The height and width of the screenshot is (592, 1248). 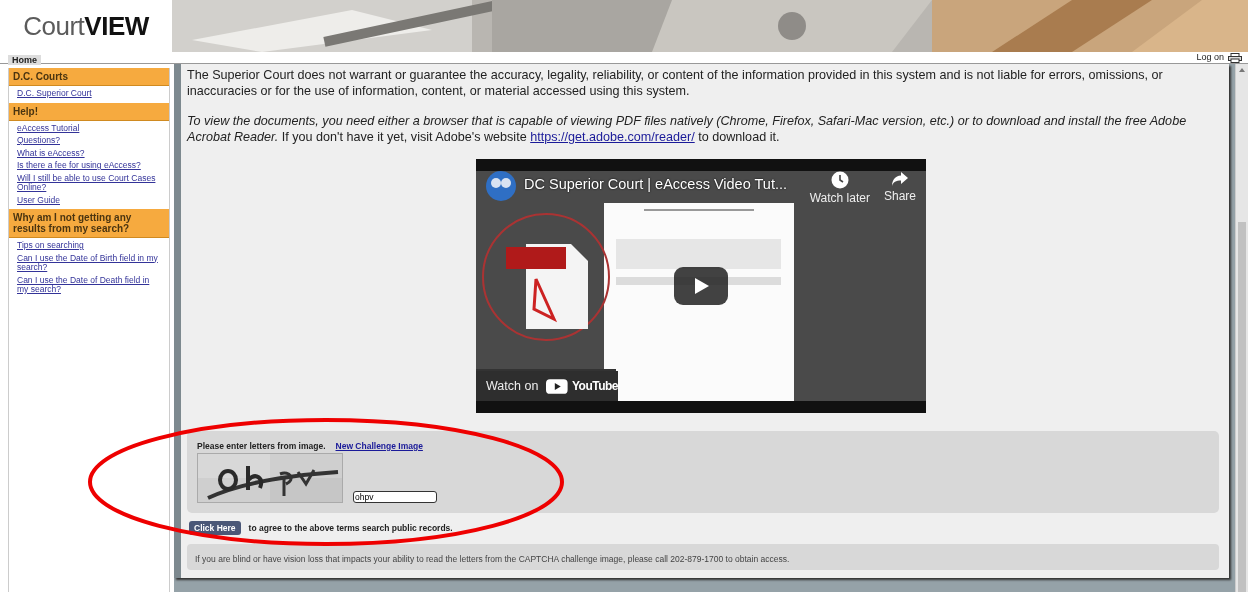 I want to click on click-here-button: Click Here, so click(x=215, y=528).